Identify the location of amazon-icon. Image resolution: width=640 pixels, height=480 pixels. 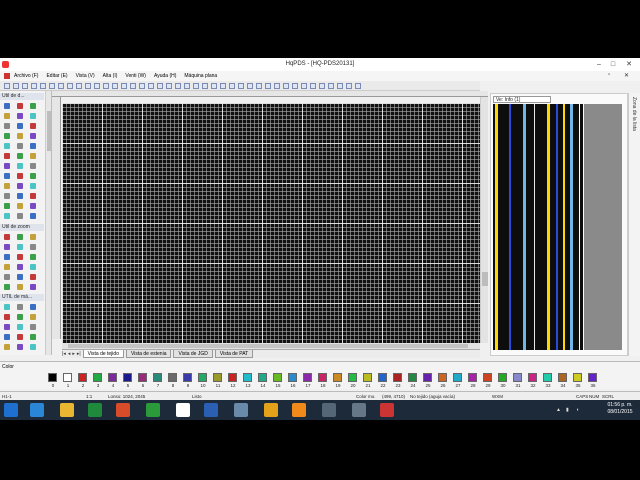
(183, 410).